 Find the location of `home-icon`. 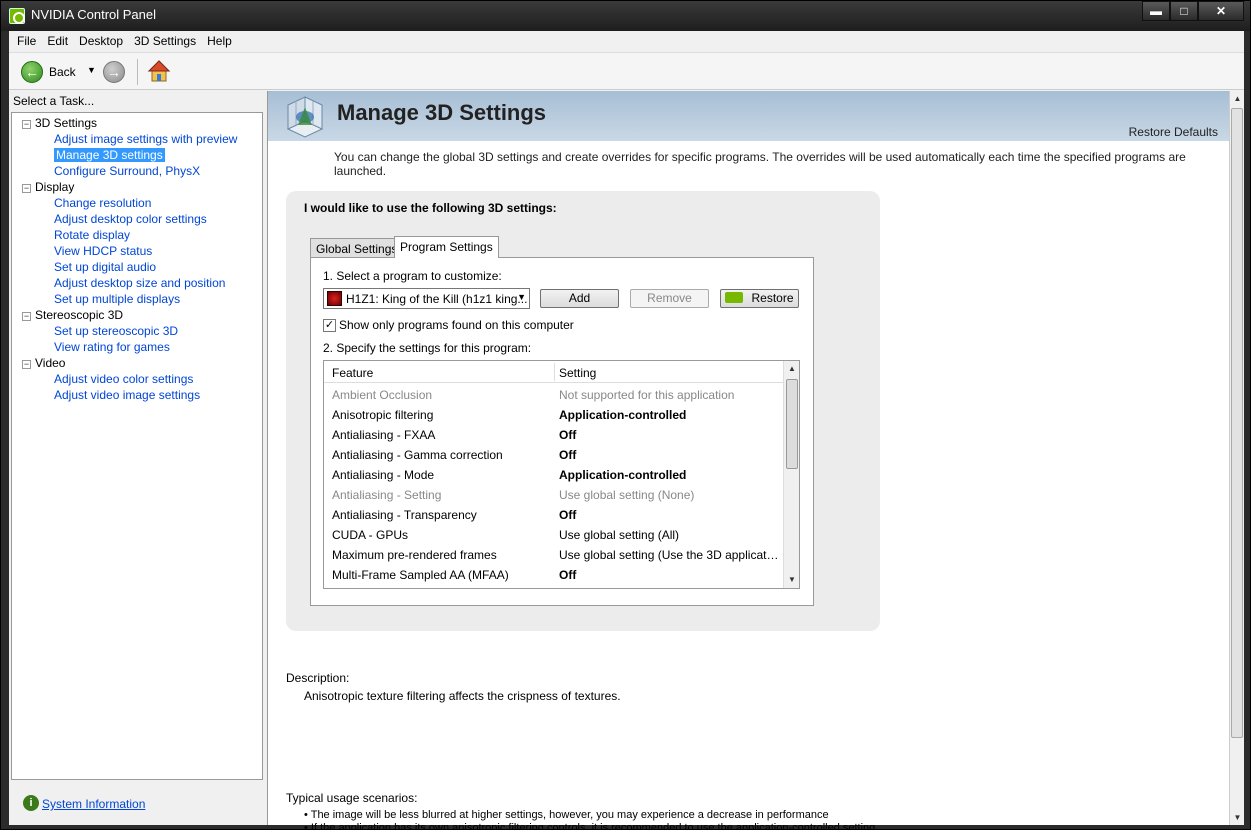

home-icon is located at coordinates (159, 71).